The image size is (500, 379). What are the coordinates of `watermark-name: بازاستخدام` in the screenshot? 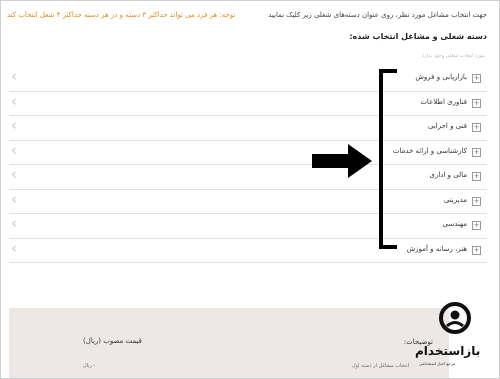 It's located at (448, 351).